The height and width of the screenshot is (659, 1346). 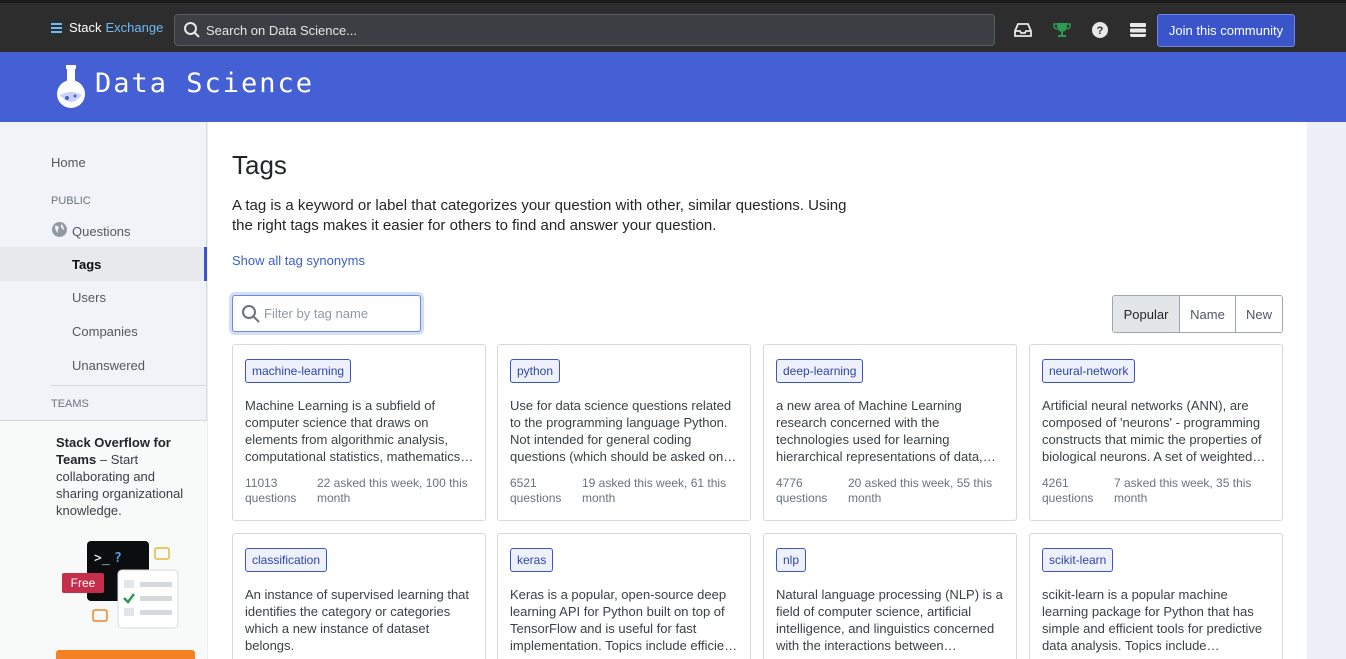 What do you see at coordinates (89, 297) in the screenshot?
I see `nav-users: Users` at bounding box center [89, 297].